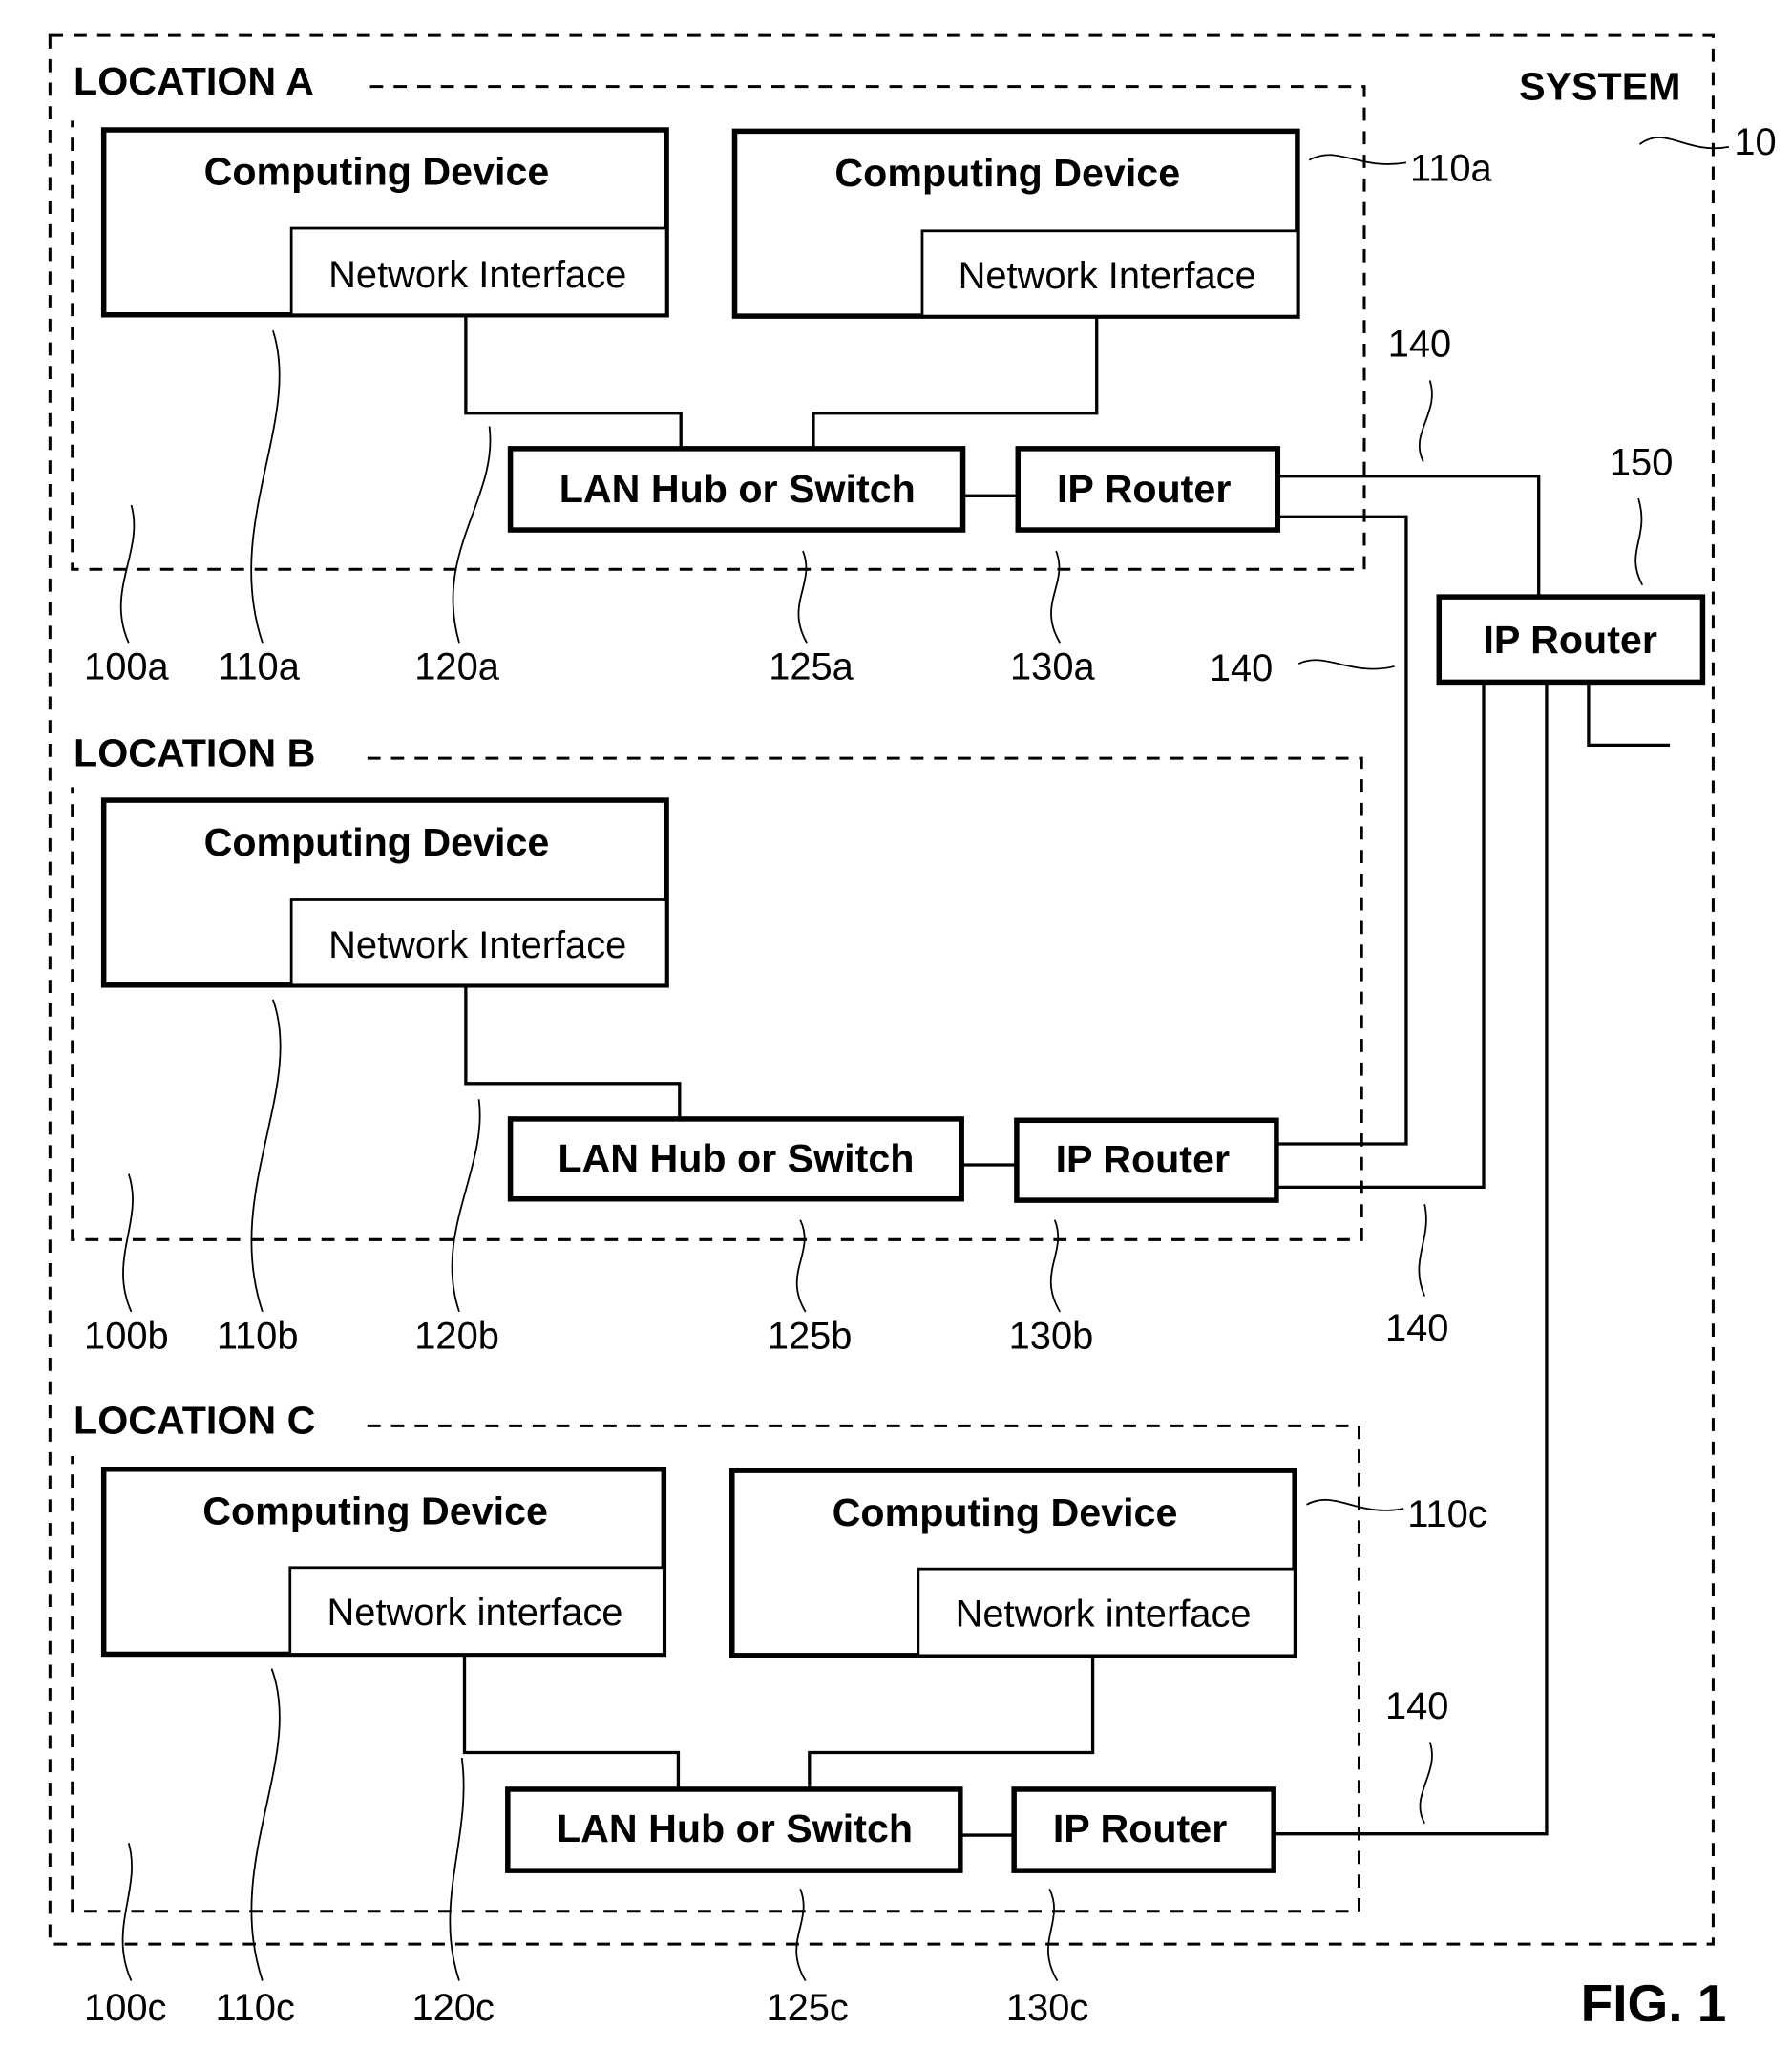 The height and width of the screenshot is (2049, 1792). What do you see at coordinates (571, 1722) in the screenshot?
I see `wire-c1-hub` at bounding box center [571, 1722].